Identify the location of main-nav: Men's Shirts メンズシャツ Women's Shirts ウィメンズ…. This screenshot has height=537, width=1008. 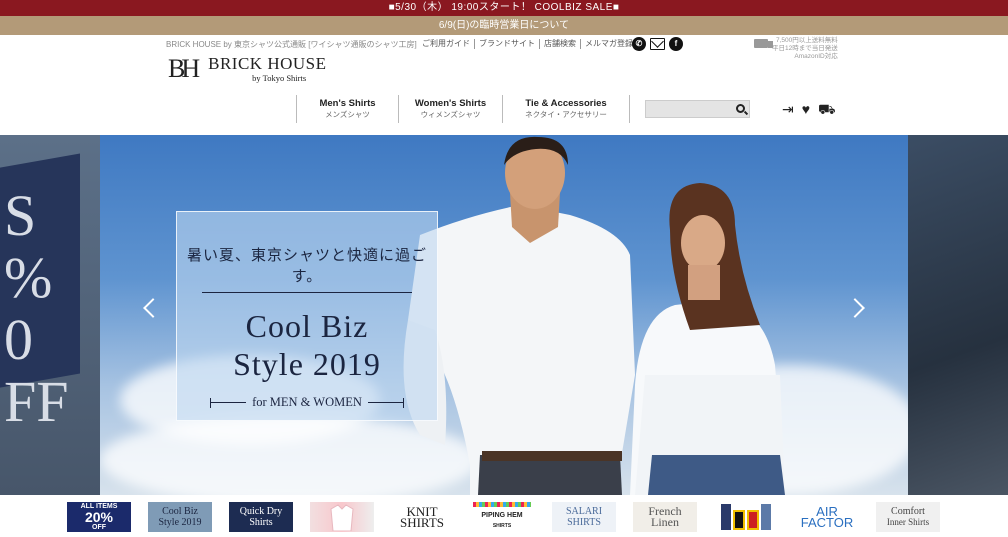
(463, 109).